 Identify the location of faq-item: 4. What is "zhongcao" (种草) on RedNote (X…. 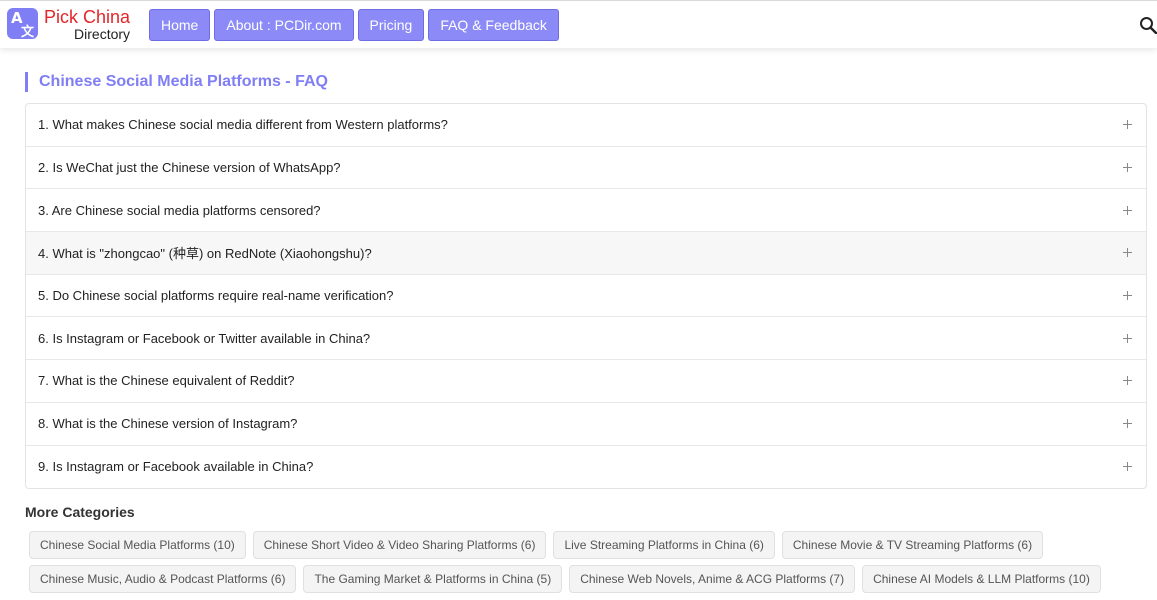
(586, 253).